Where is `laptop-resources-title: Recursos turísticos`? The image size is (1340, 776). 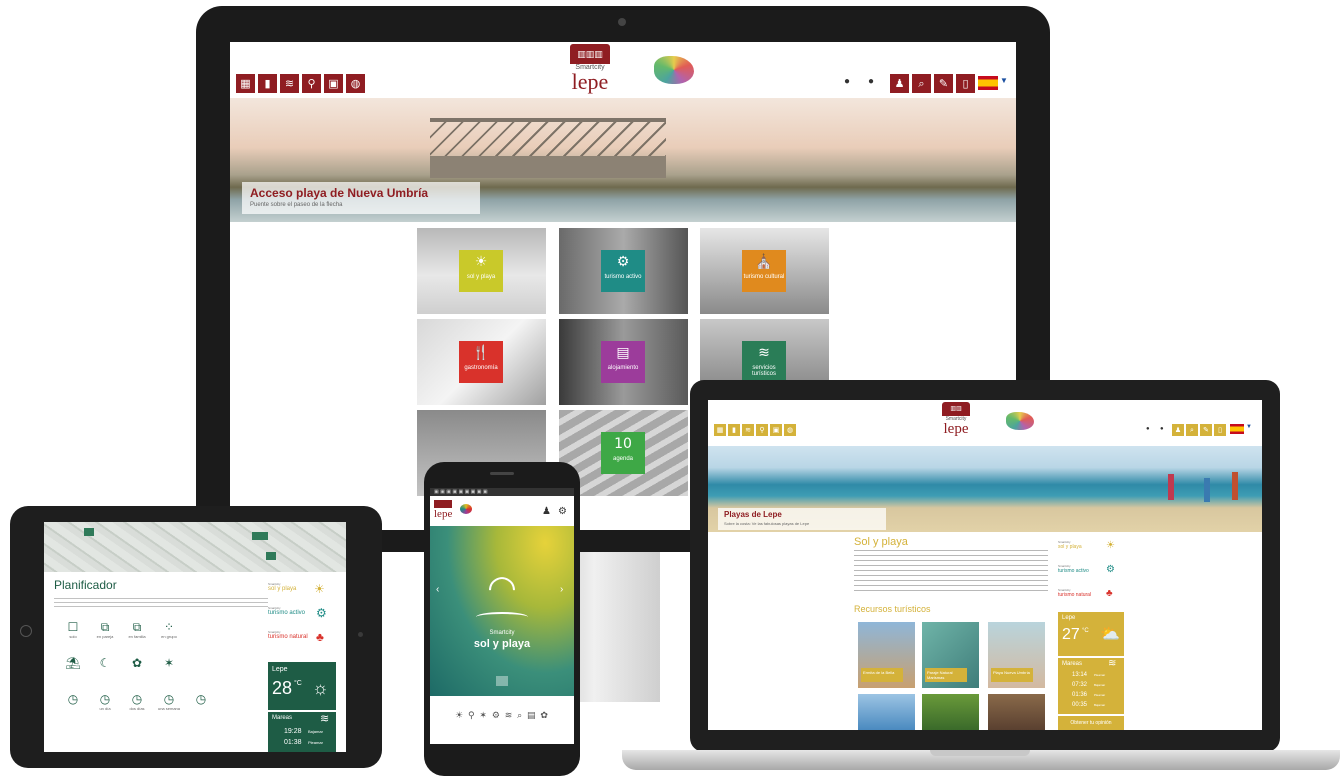
laptop-resources-title: Recursos turísticos is located at coordinates (892, 609).